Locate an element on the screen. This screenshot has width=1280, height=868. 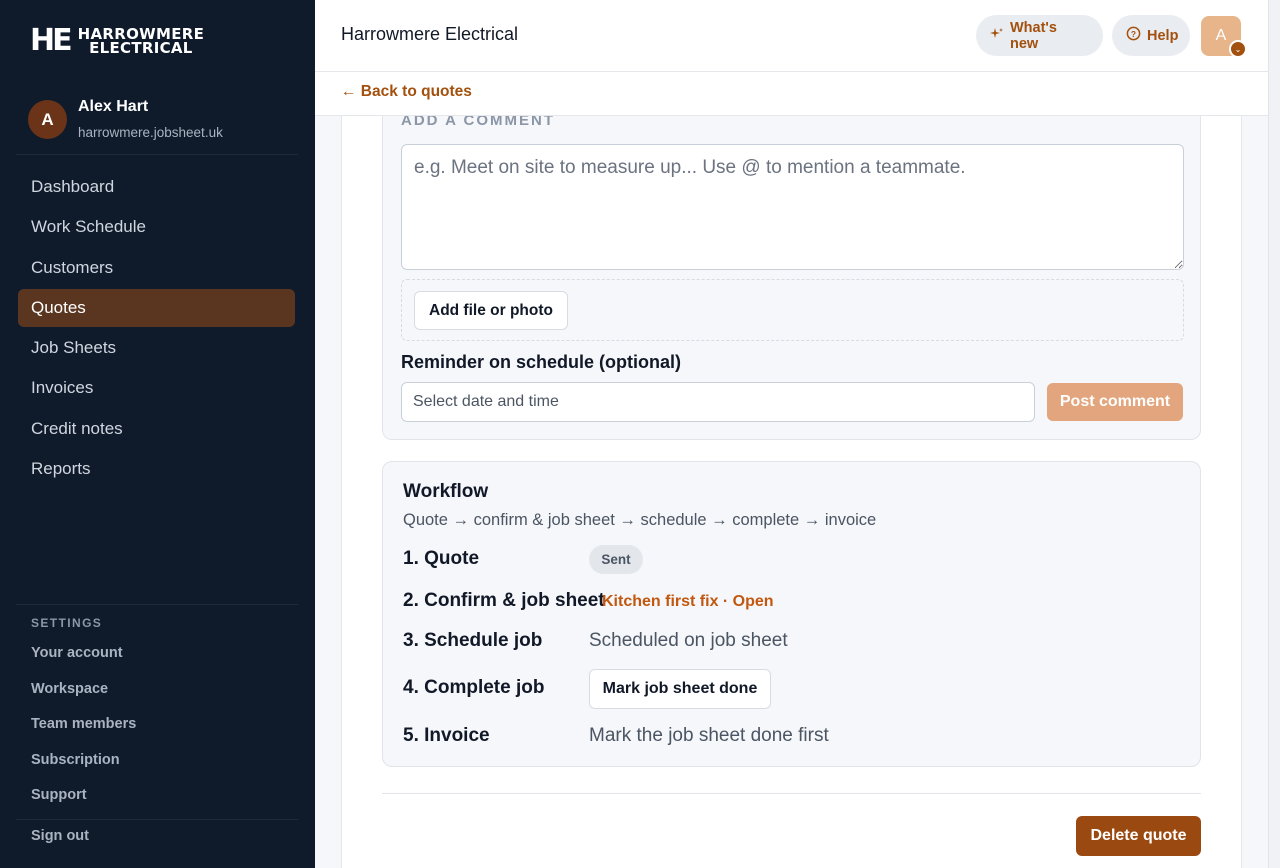
mark-job-sheet-done-button: Mark job sheet done is located at coordinates (680, 689).